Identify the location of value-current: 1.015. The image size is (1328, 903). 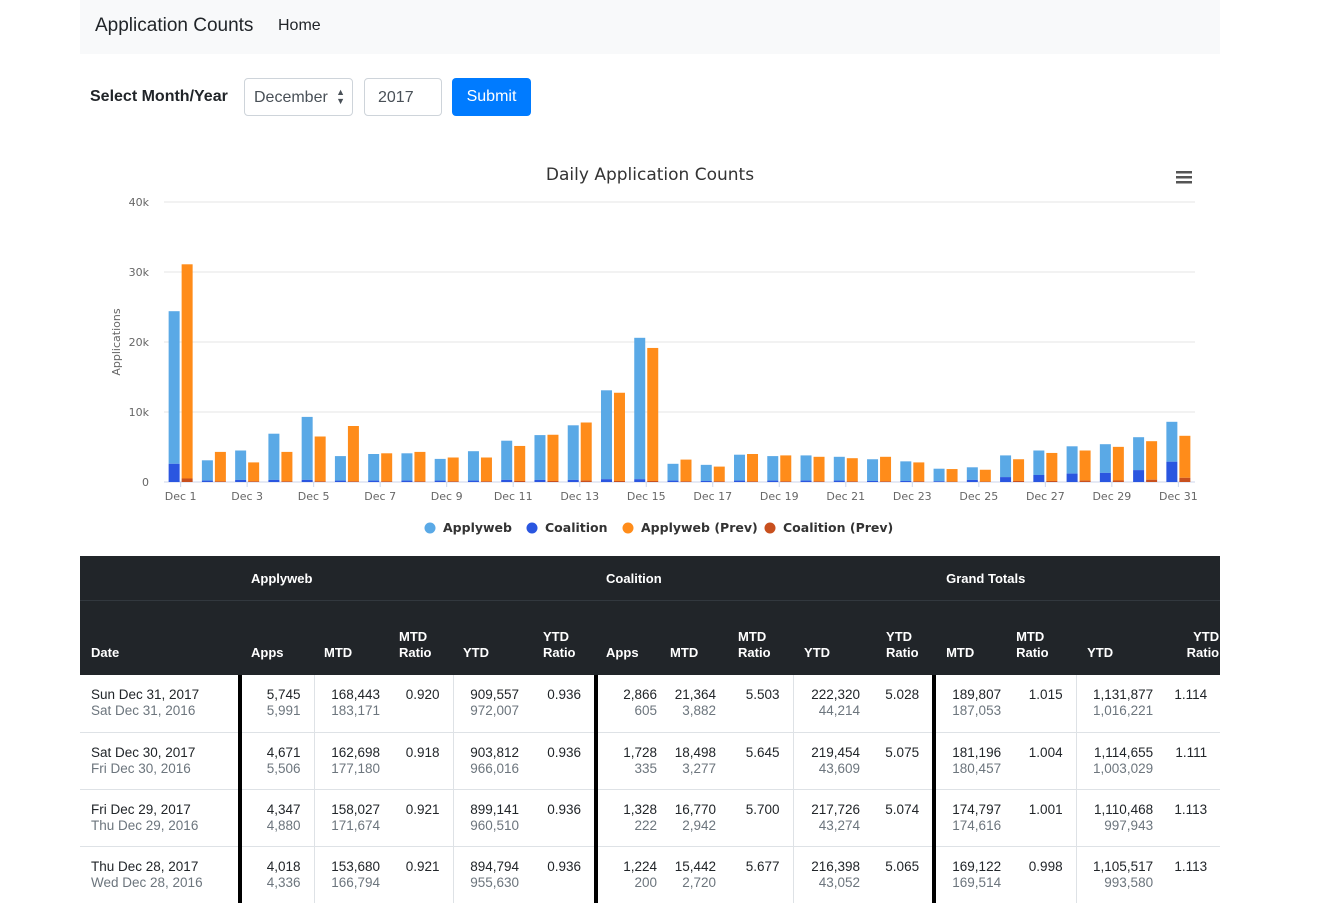
(1045, 694).